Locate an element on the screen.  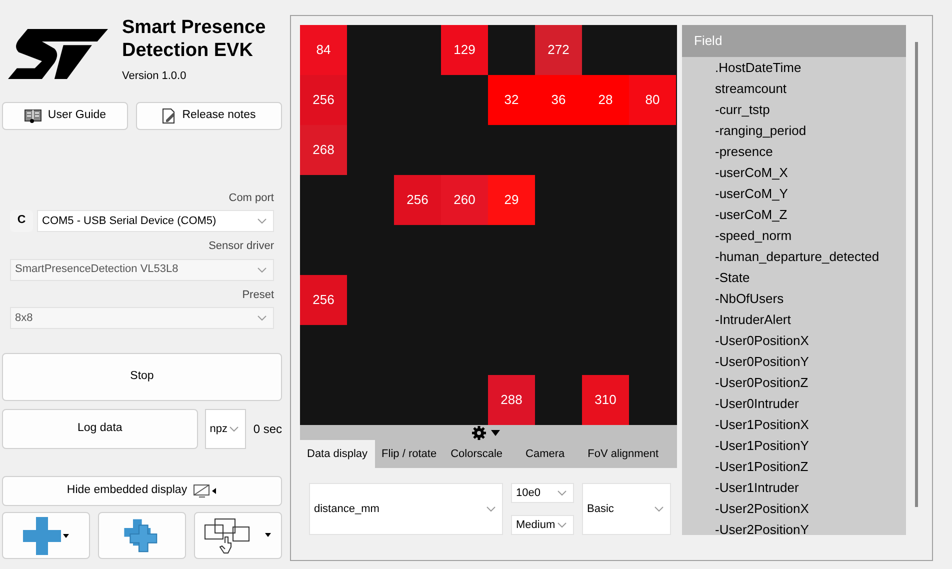
heatmap-cell: 80 is located at coordinates (652, 100).